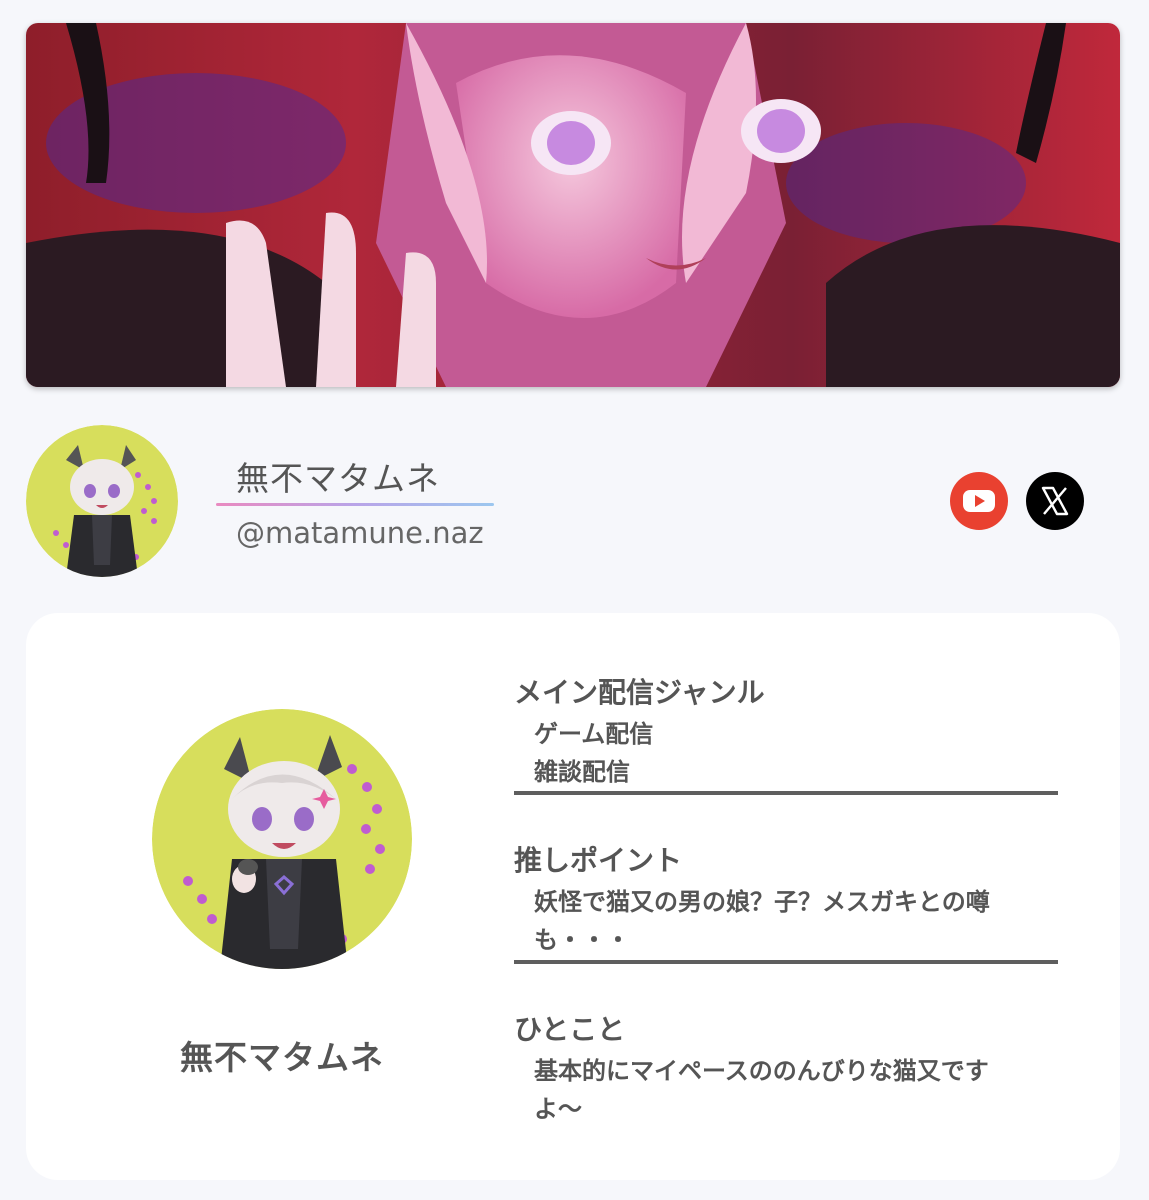  I want to click on section-main-genre: メイン配信ジャンル ゲーム配信 雑談配信, so click(787, 731).